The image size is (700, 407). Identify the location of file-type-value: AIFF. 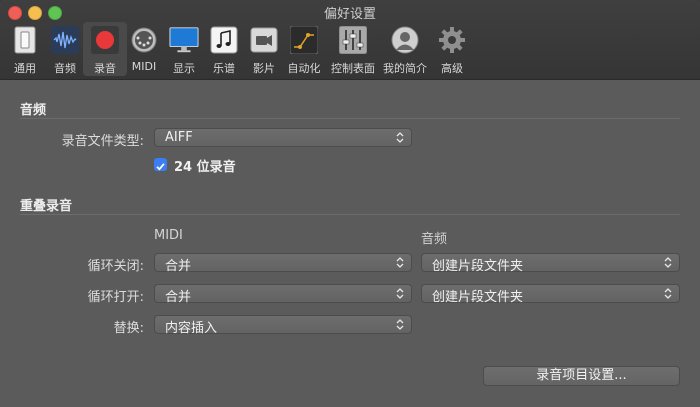
(179, 137).